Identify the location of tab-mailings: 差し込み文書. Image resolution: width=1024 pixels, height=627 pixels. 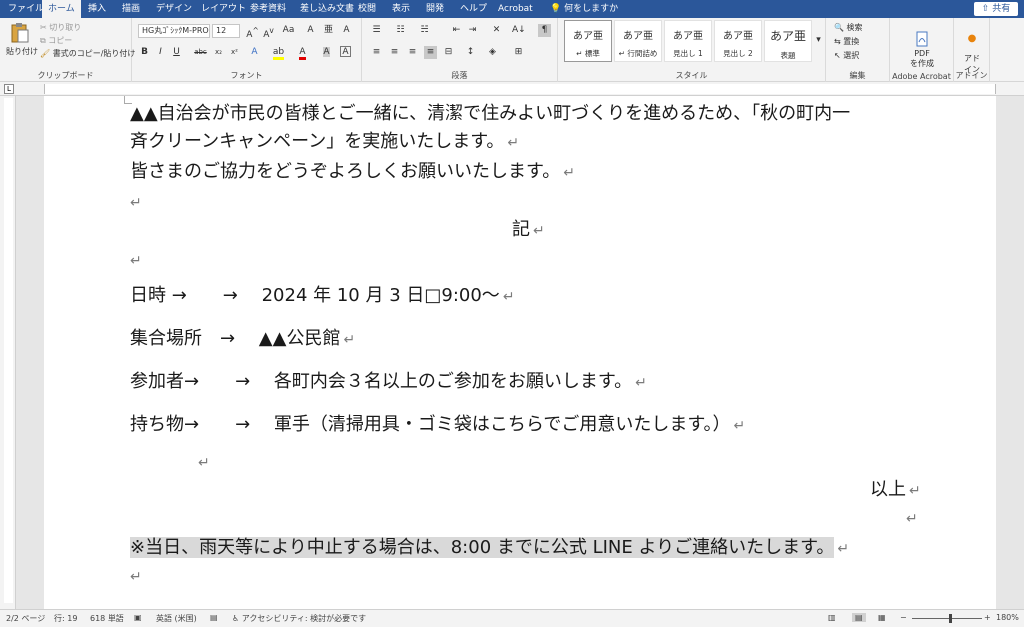
(327, 9).